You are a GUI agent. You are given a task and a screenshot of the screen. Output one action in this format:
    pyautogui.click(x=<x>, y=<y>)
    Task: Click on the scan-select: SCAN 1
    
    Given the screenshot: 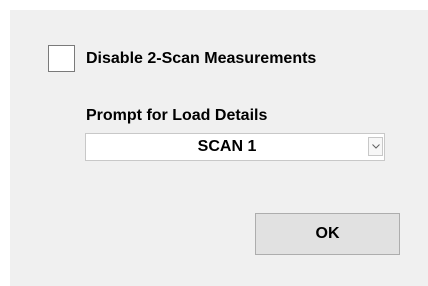 What is the action you would take?
    pyautogui.click(x=235, y=147)
    